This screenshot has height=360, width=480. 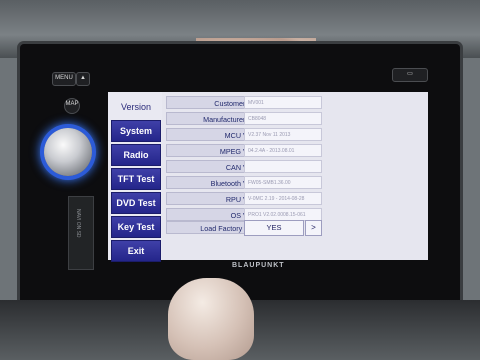 What do you see at coordinates (136, 131) in the screenshot?
I see `menu-system: System` at bounding box center [136, 131].